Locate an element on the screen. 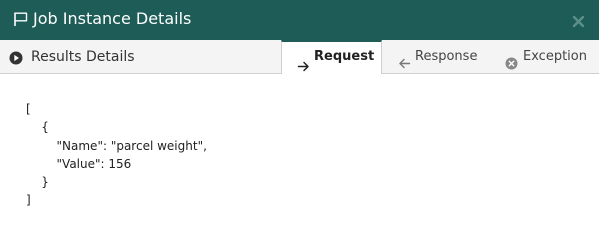 The height and width of the screenshot is (240, 599). tab-request-label: Request is located at coordinates (344, 56).